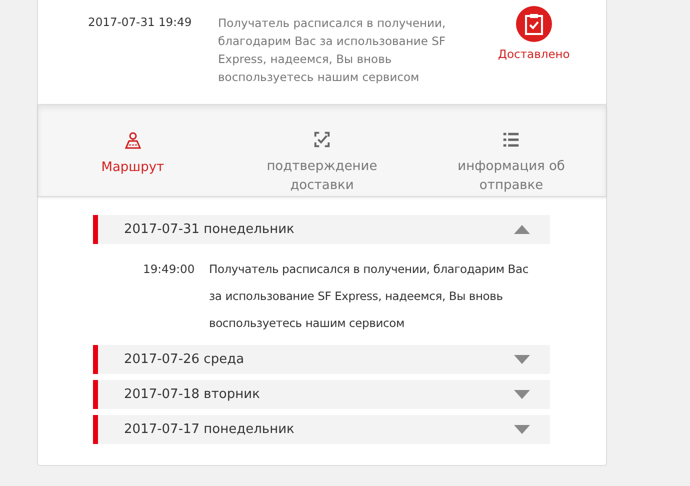 The width and height of the screenshot is (690, 486). What do you see at coordinates (321, 429) in the screenshot?
I see `day-header: 2017-07-17 понедельник` at bounding box center [321, 429].